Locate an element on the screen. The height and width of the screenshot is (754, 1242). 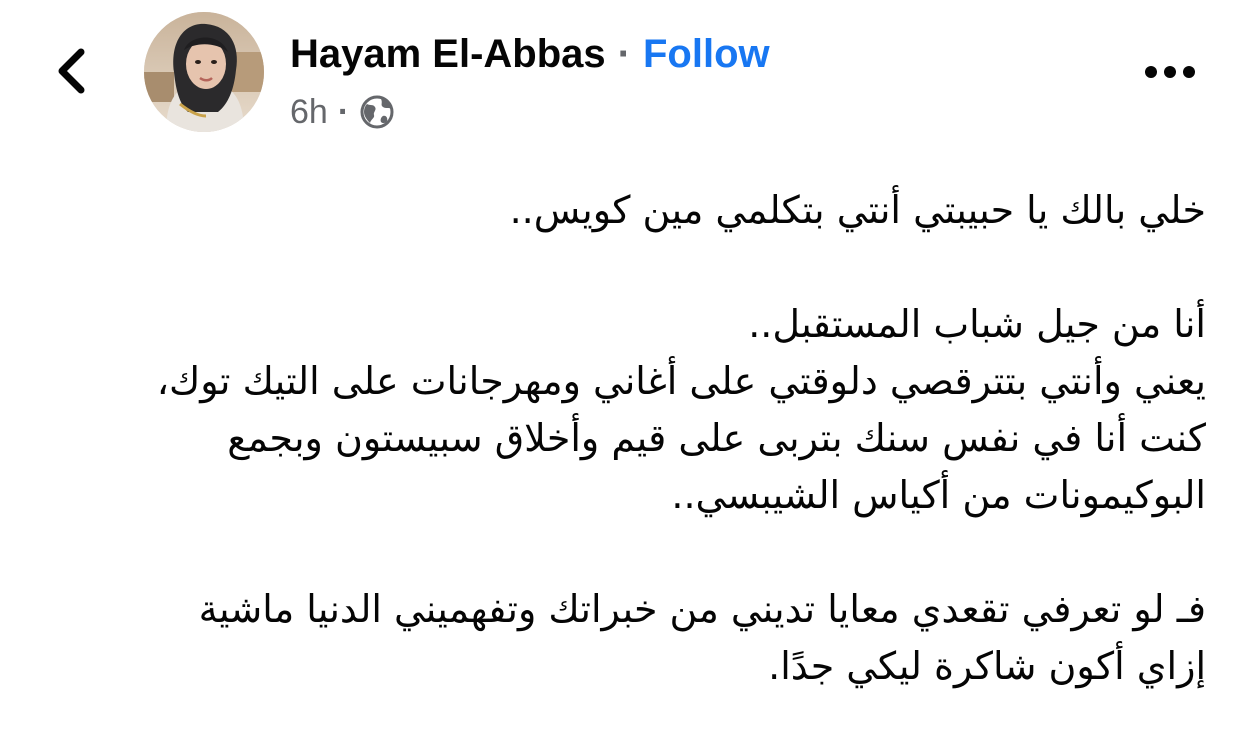
more-options-button is located at coordinates (1170, 72).